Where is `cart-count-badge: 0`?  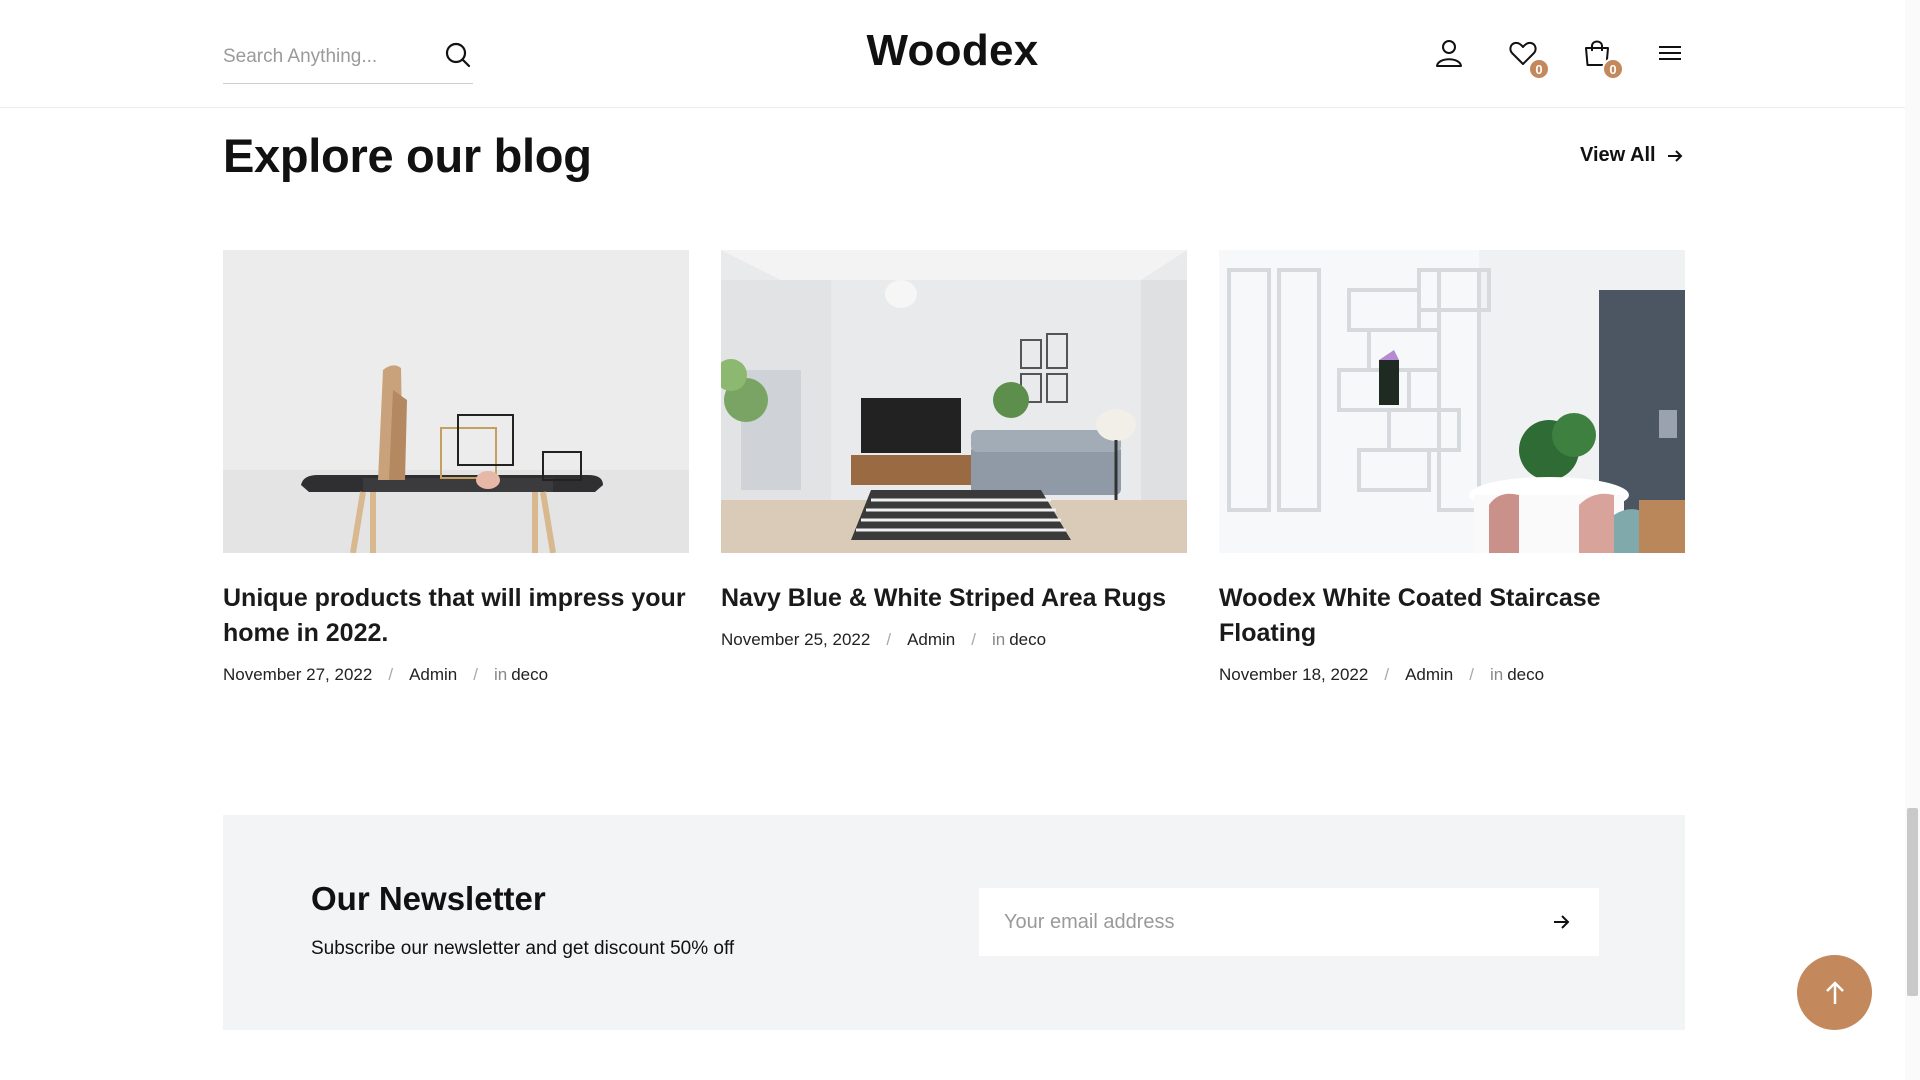 cart-count-badge: 0 is located at coordinates (1613, 69).